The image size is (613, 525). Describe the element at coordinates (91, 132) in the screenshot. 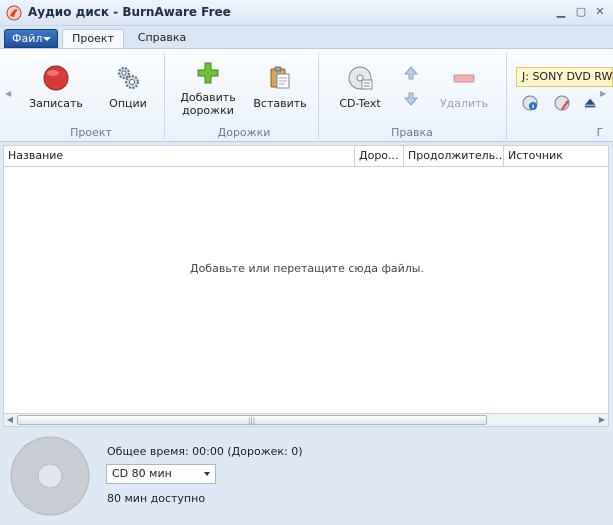

I see `group-label-project: Проект` at that location.